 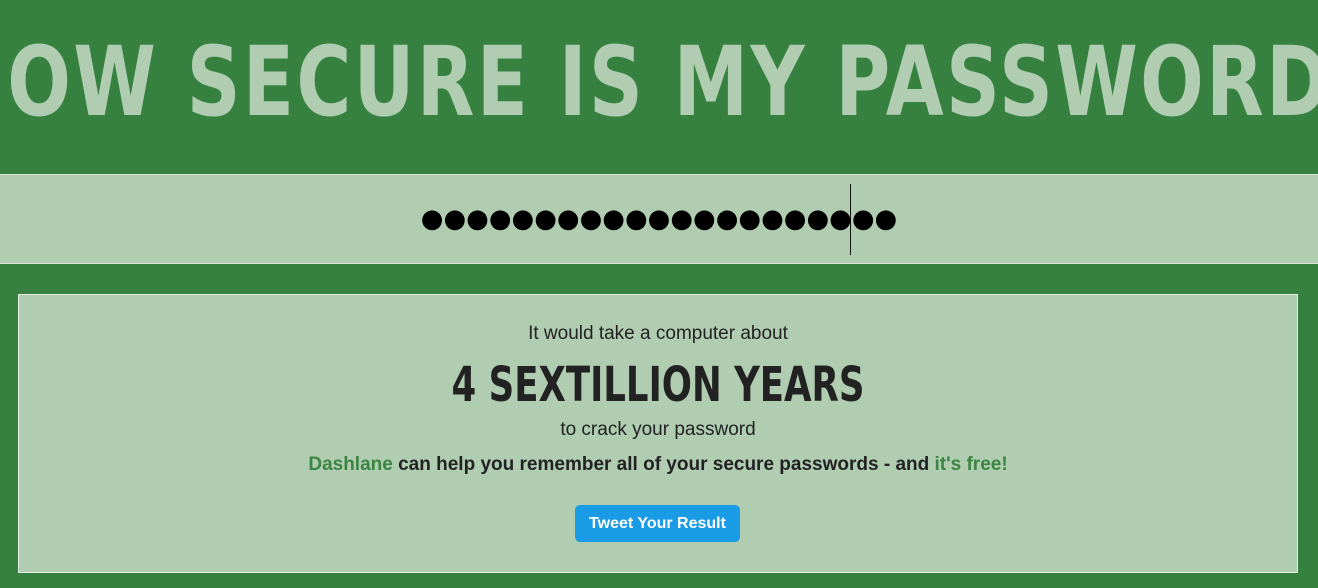 I want to click on dashlane-link: Dashlane, so click(x=350, y=464).